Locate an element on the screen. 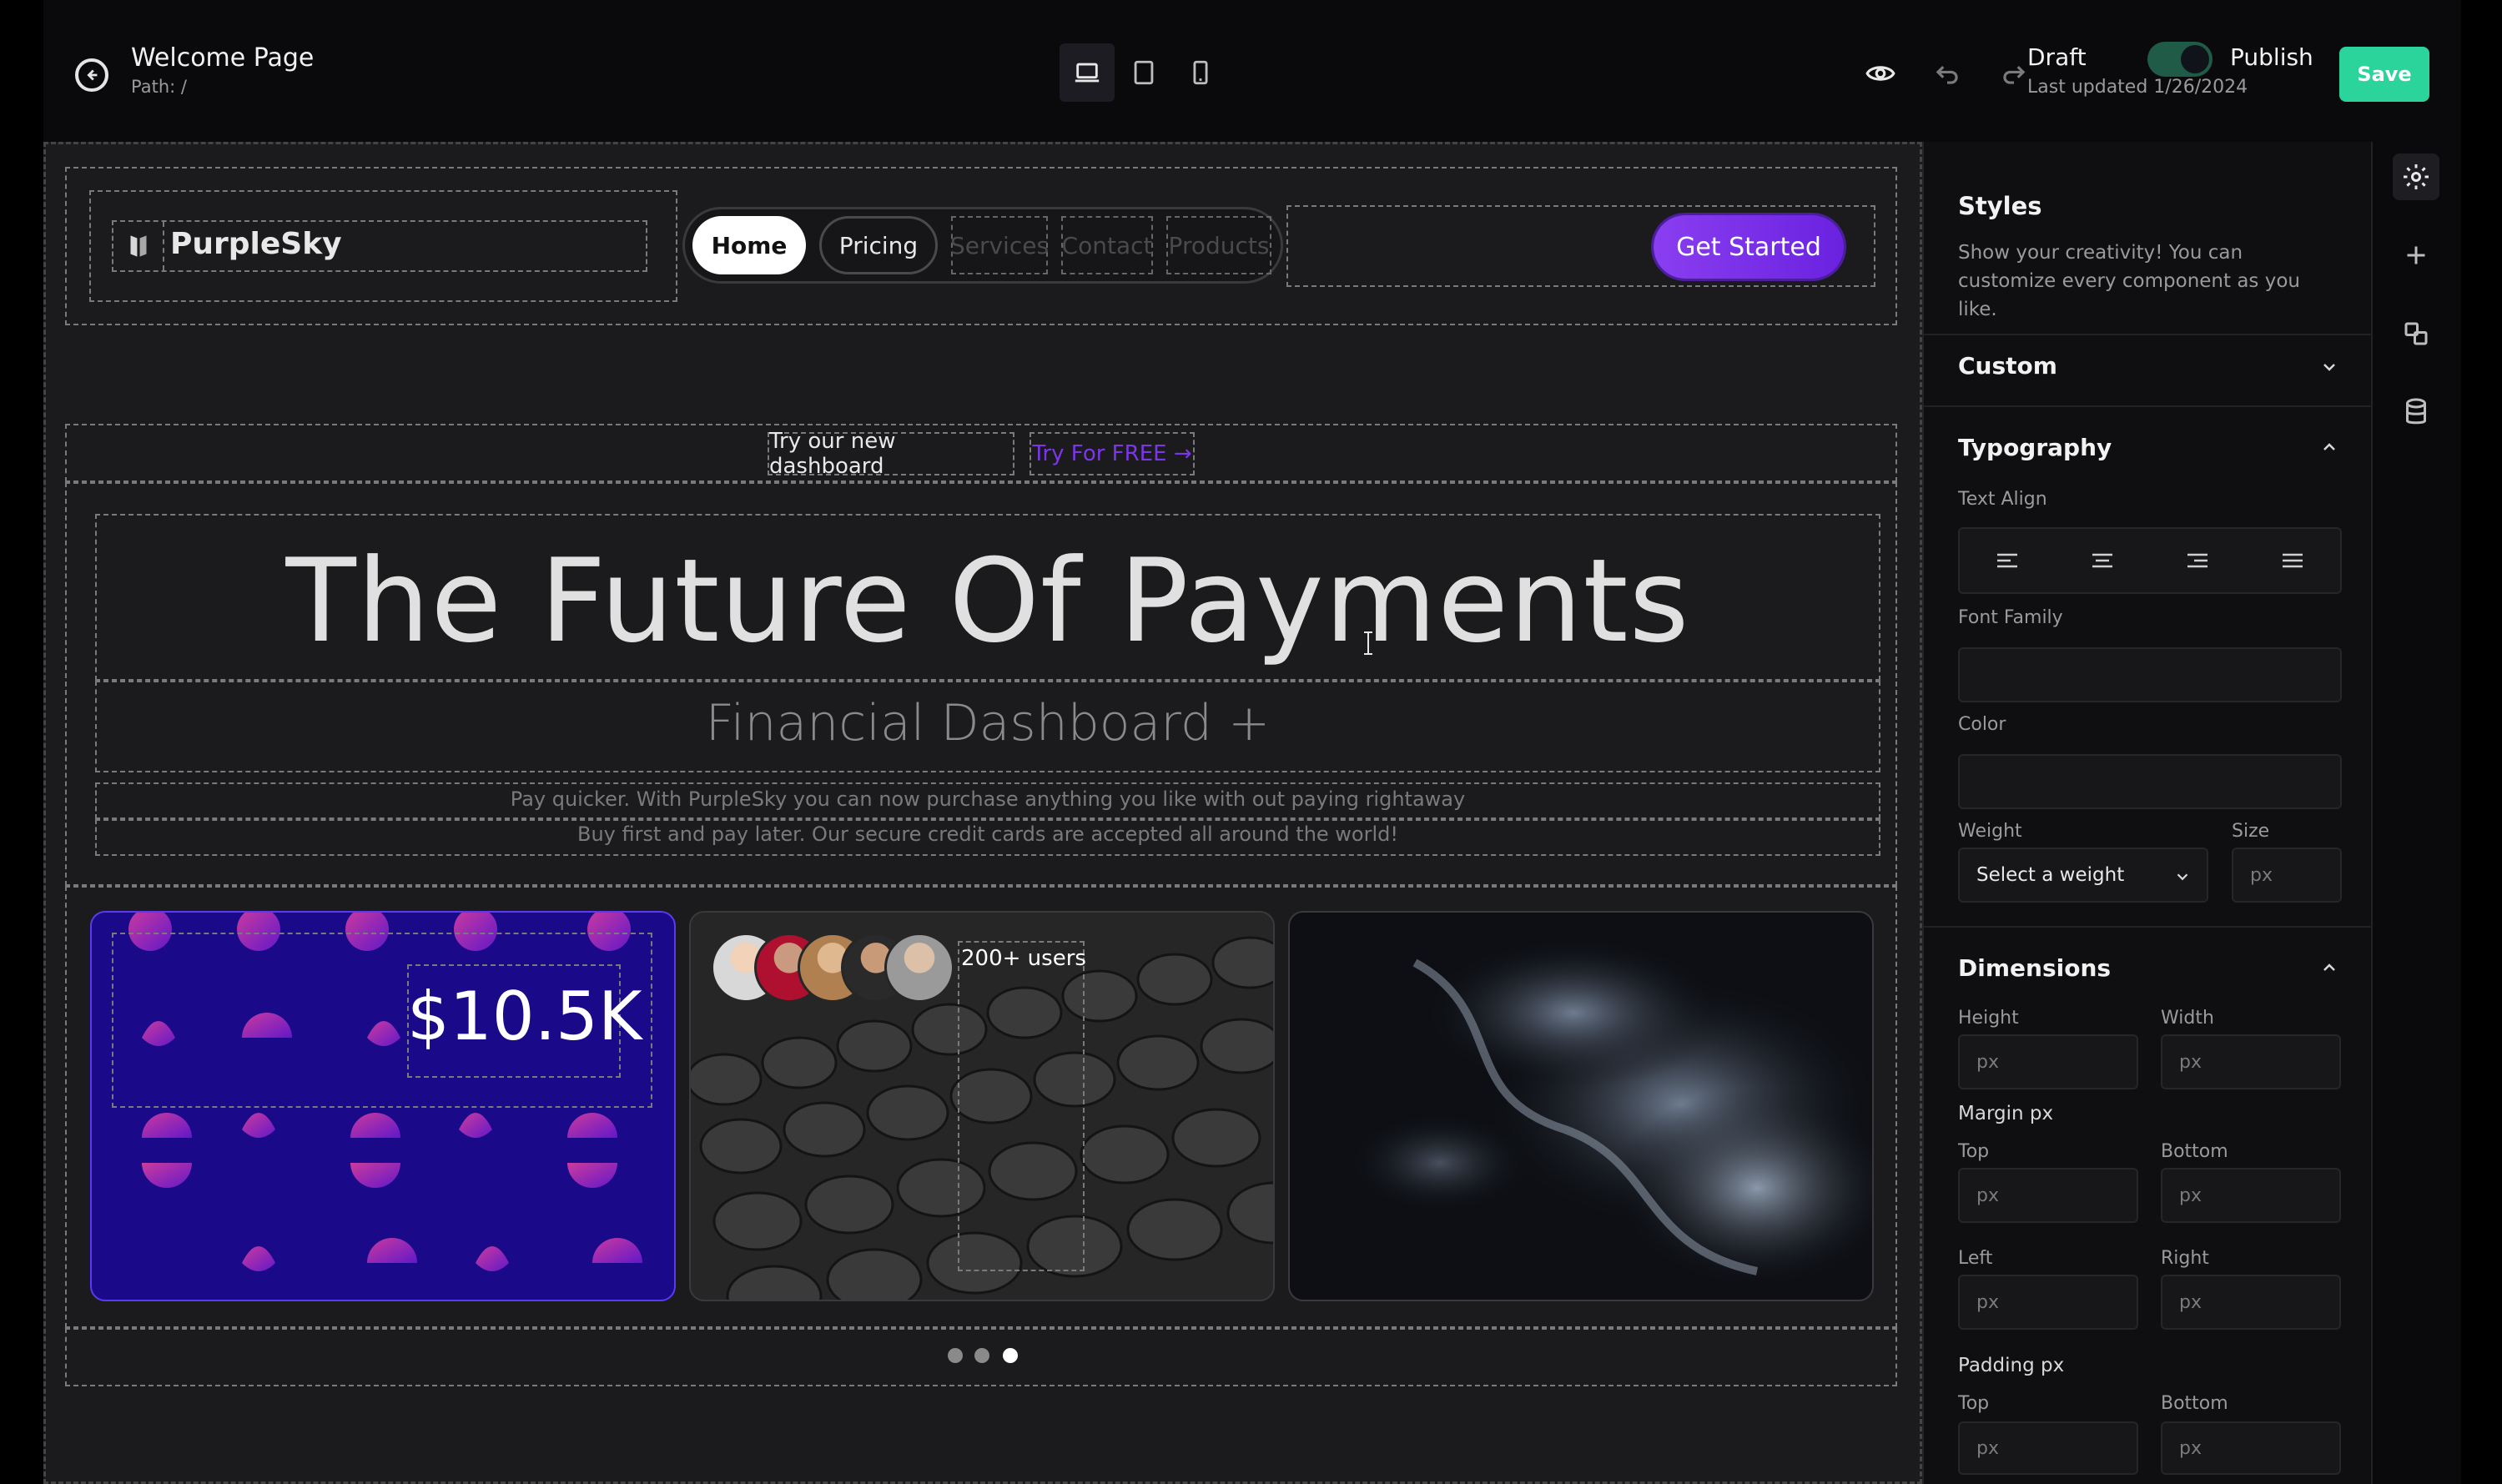 The image size is (2502, 1484). save-button: Save is located at coordinates (2384, 75).